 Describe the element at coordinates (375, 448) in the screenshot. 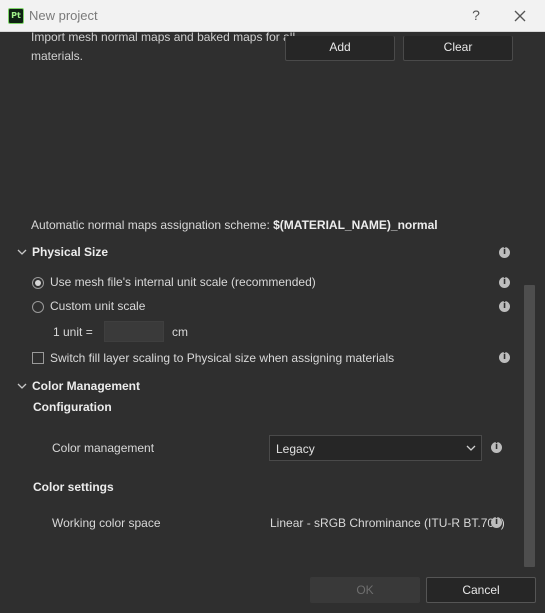

I see `color-management-select: Legacy` at that location.